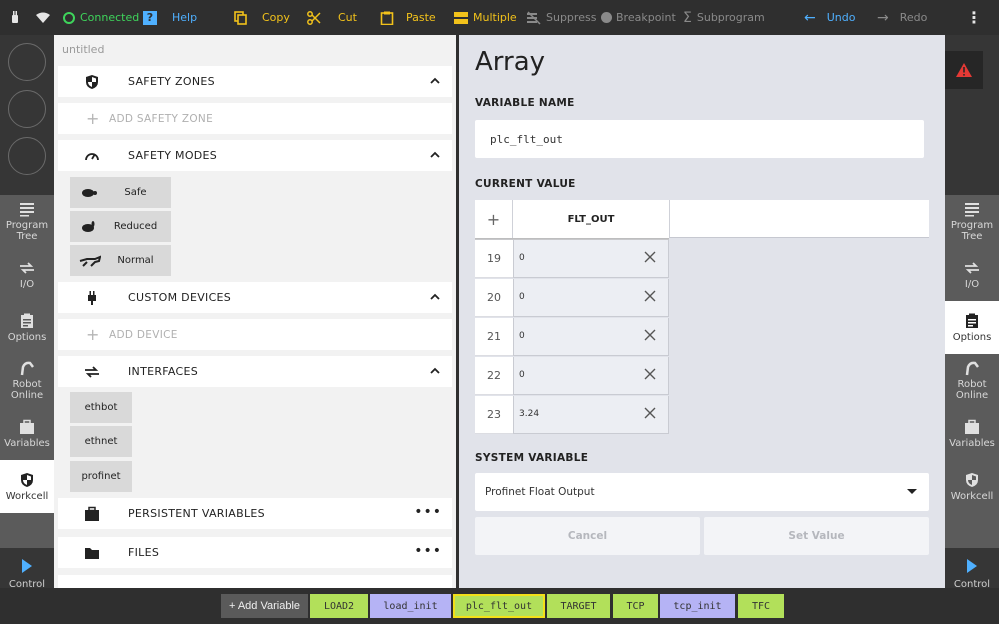  I want to click on nav-variables-label: Variables, so click(27, 443).